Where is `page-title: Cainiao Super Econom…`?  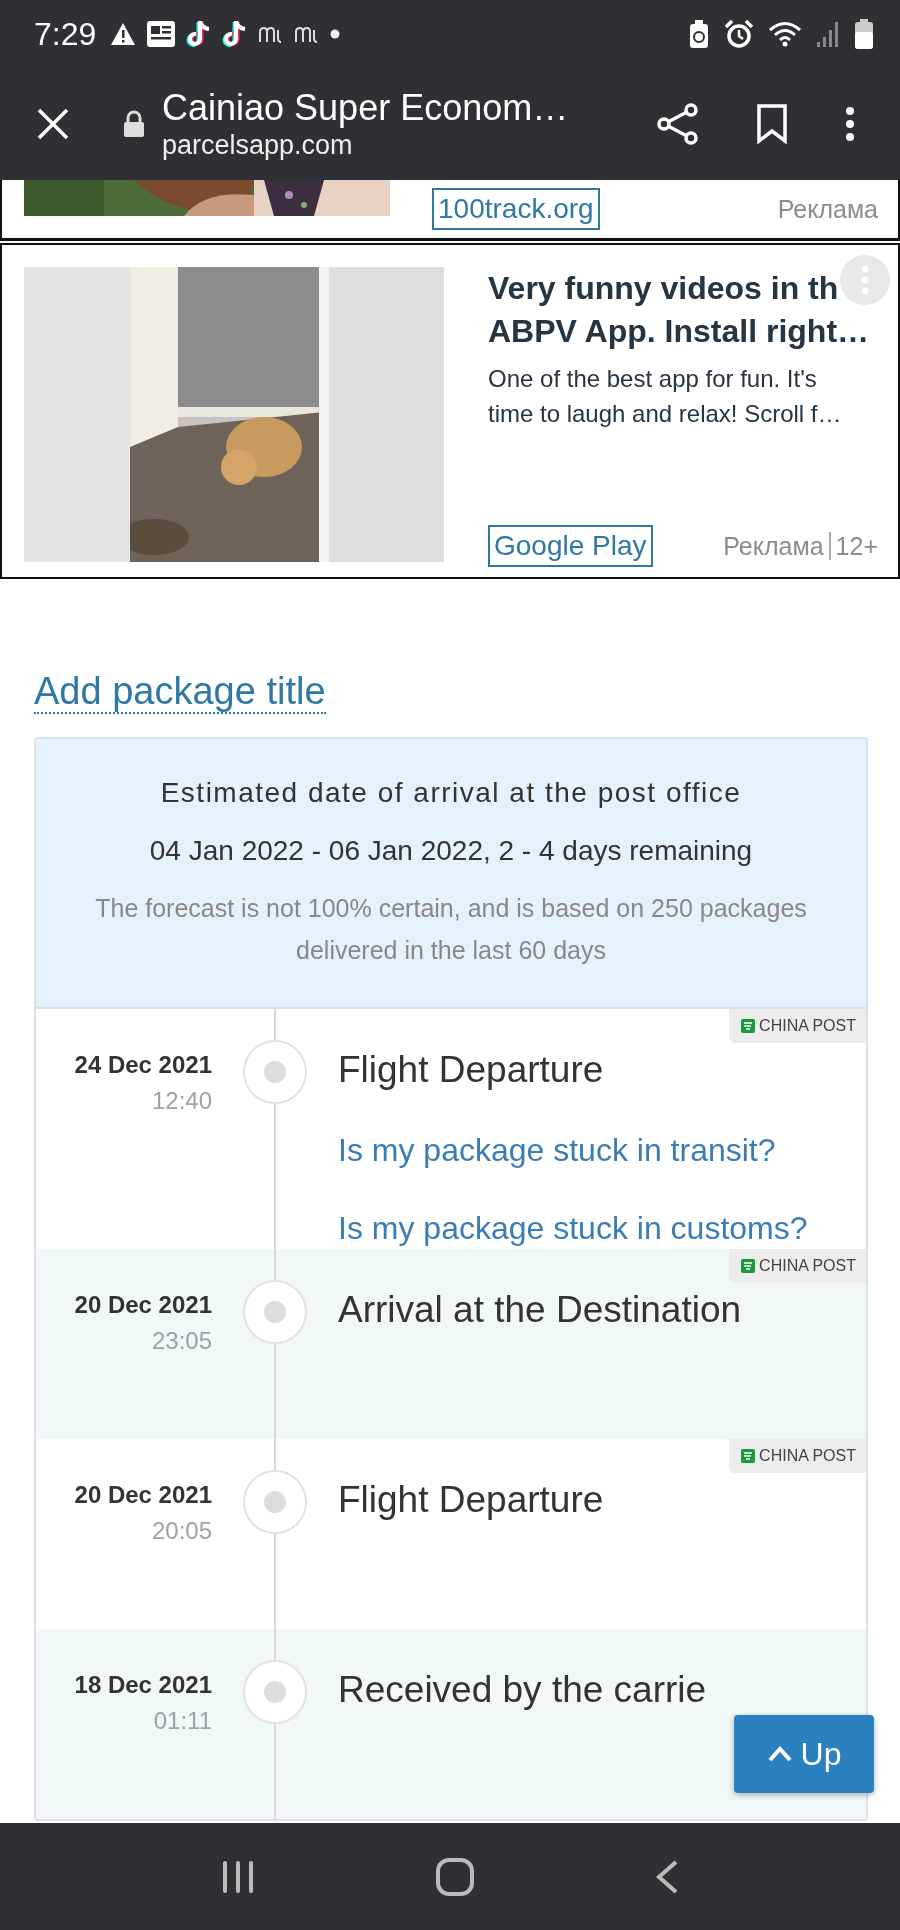 page-title: Cainiao Super Econom… is located at coordinates (366, 108).